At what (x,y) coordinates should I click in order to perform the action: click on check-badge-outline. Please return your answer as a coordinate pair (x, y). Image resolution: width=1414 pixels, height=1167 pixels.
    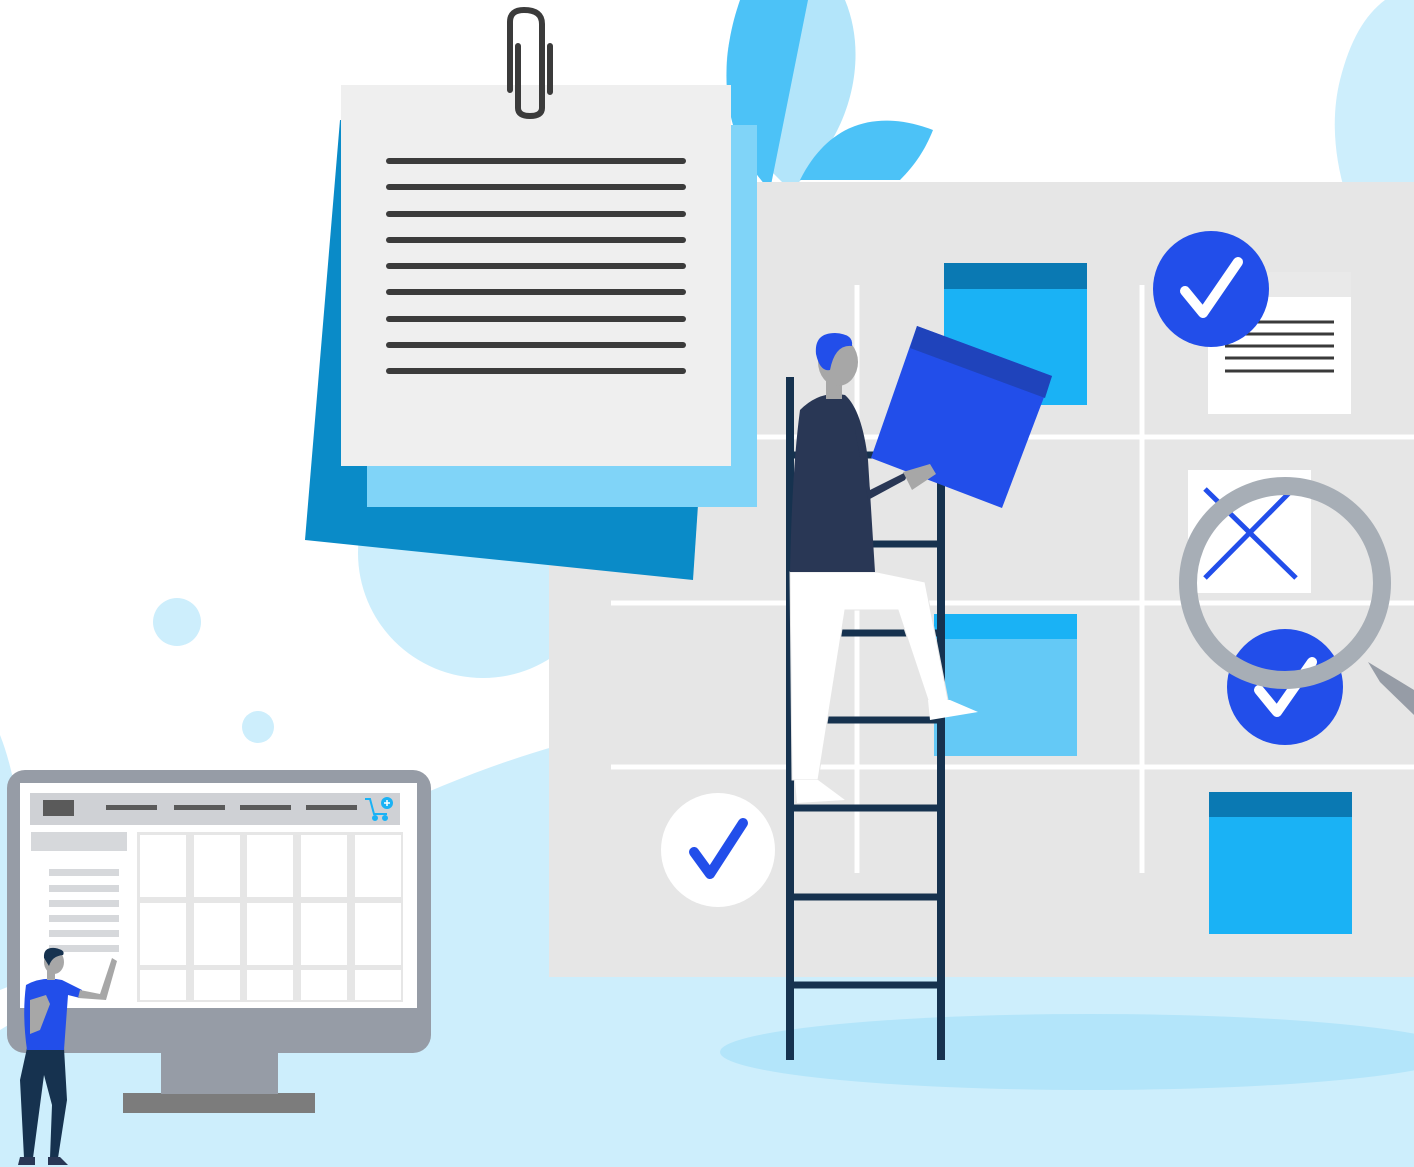
    Looking at the image, I should click on (718, 850).